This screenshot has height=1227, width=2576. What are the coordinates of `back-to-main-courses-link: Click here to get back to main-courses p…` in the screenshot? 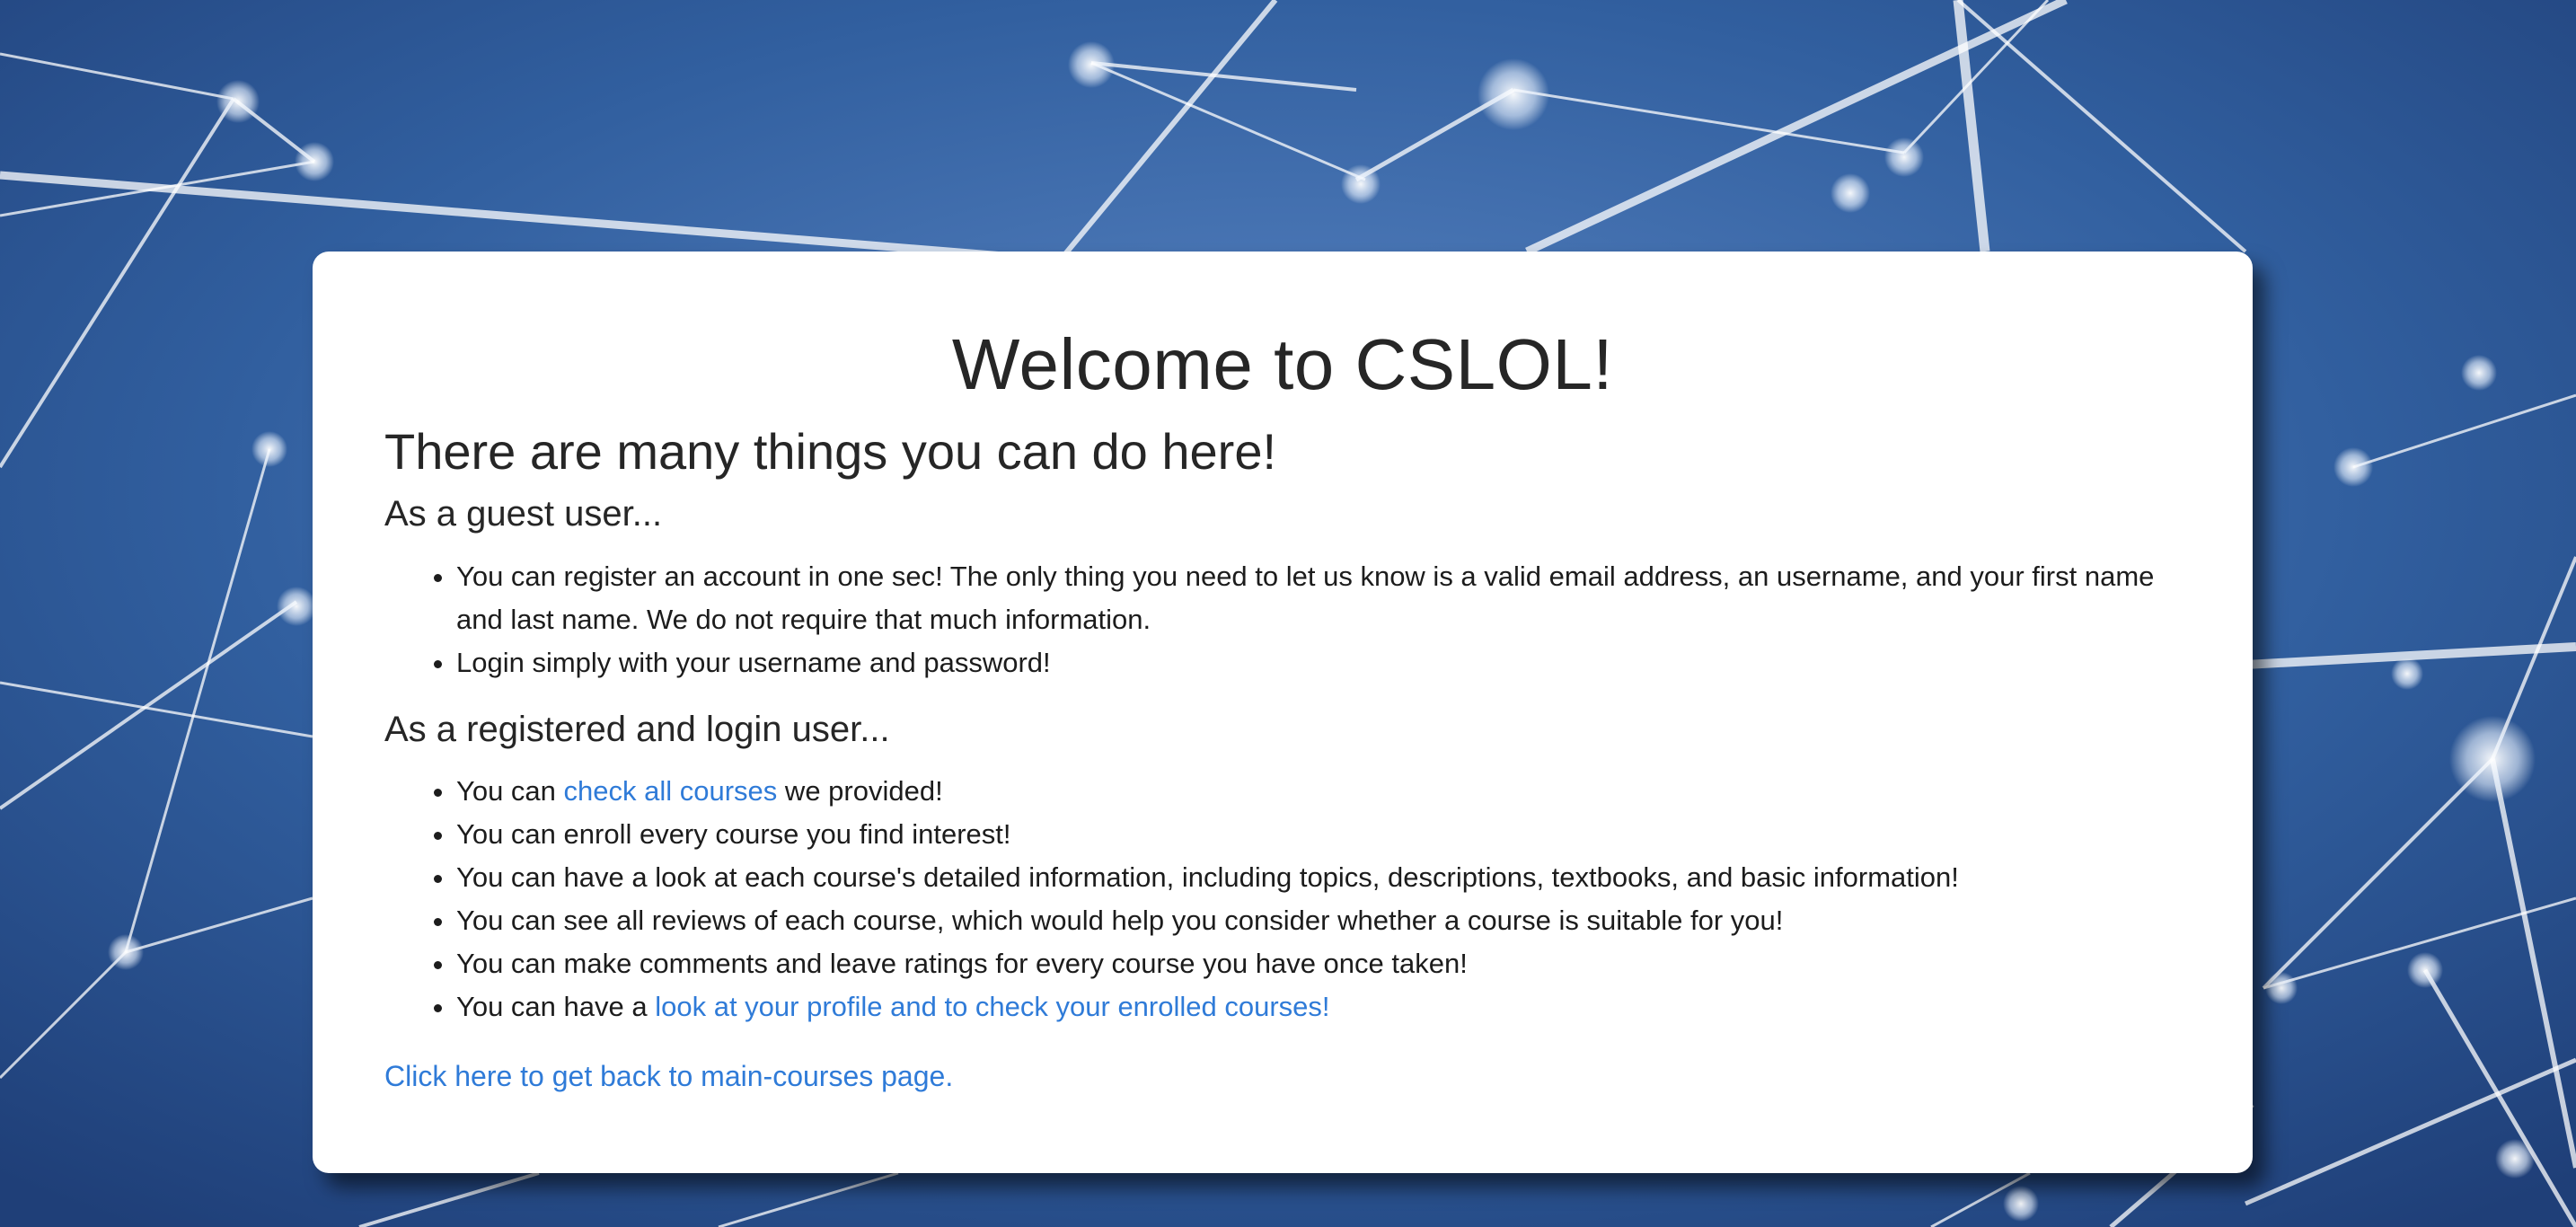 It's located at (668, 1076).